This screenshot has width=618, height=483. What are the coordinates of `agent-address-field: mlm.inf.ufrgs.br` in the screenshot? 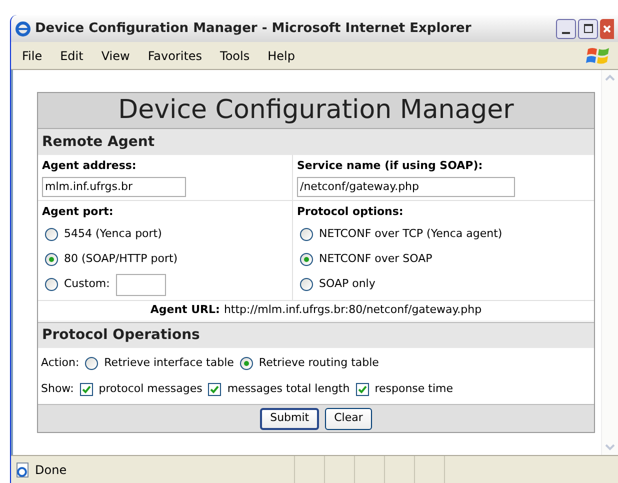 It's located at (114, 186).